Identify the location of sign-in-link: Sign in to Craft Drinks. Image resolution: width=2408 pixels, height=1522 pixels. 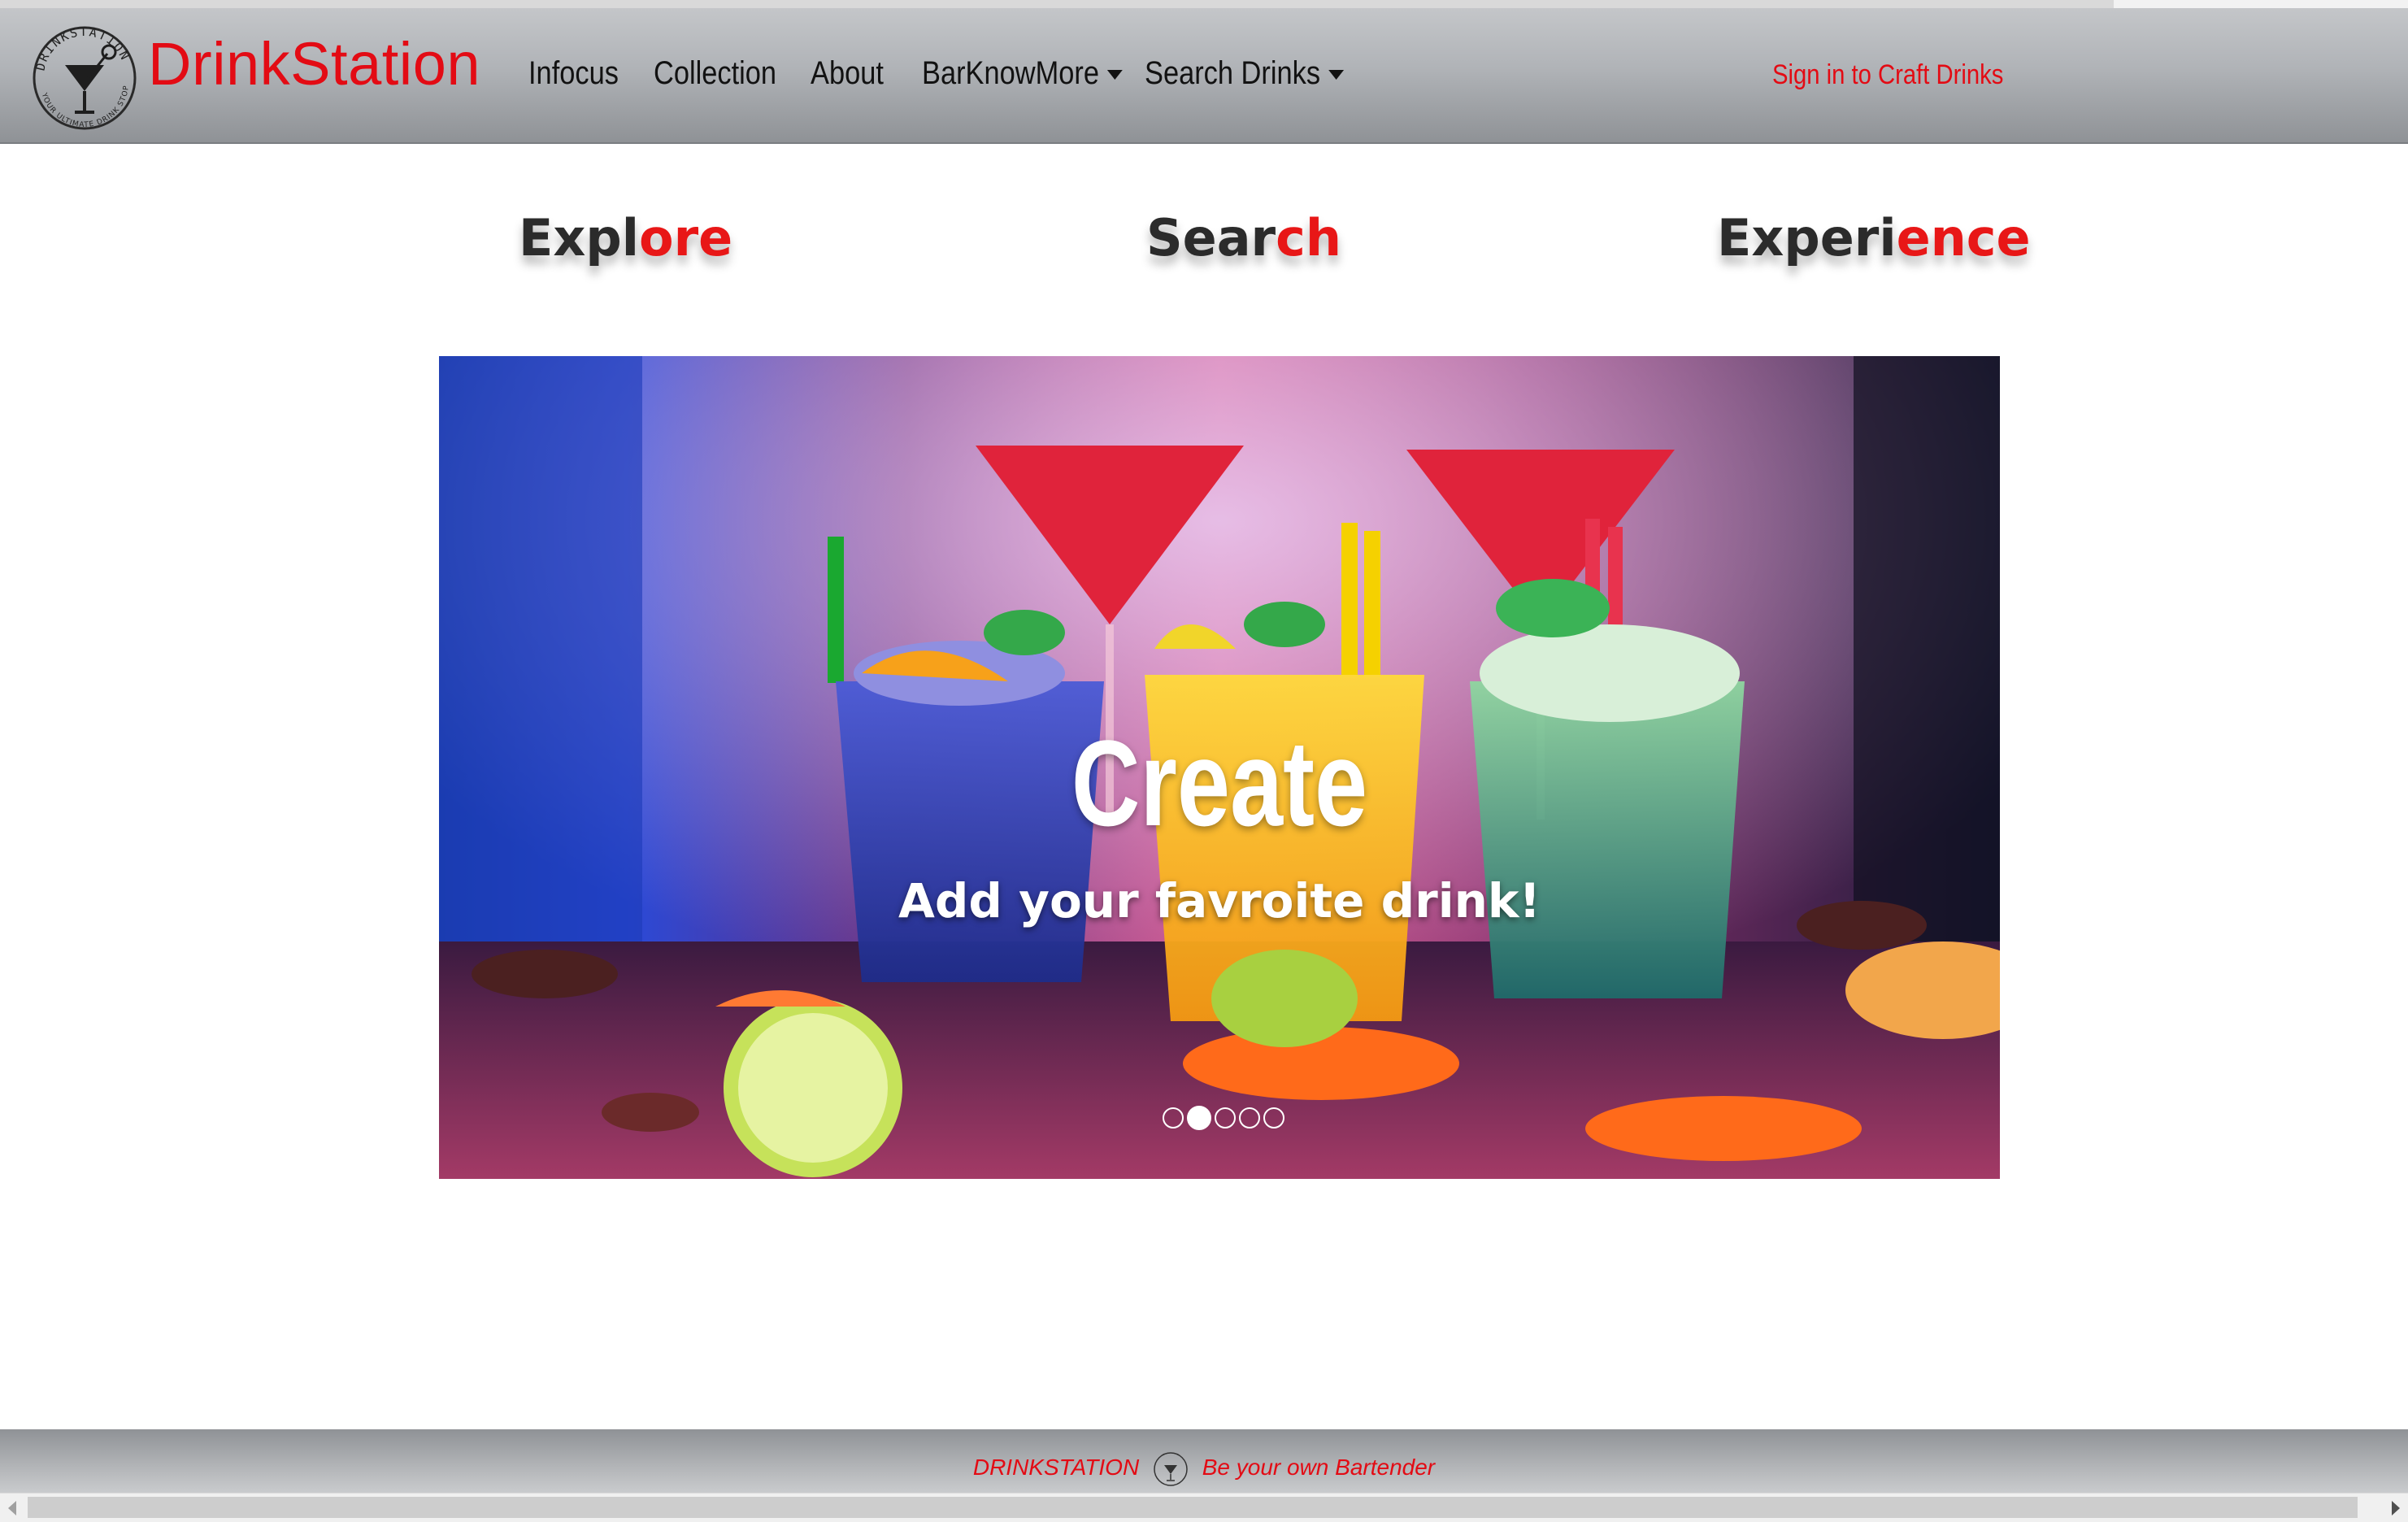
(1887, 75).